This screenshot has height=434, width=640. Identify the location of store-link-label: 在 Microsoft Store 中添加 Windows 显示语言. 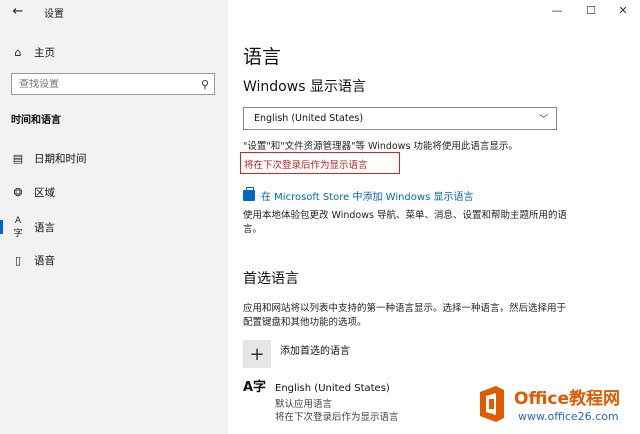
(367, 195).